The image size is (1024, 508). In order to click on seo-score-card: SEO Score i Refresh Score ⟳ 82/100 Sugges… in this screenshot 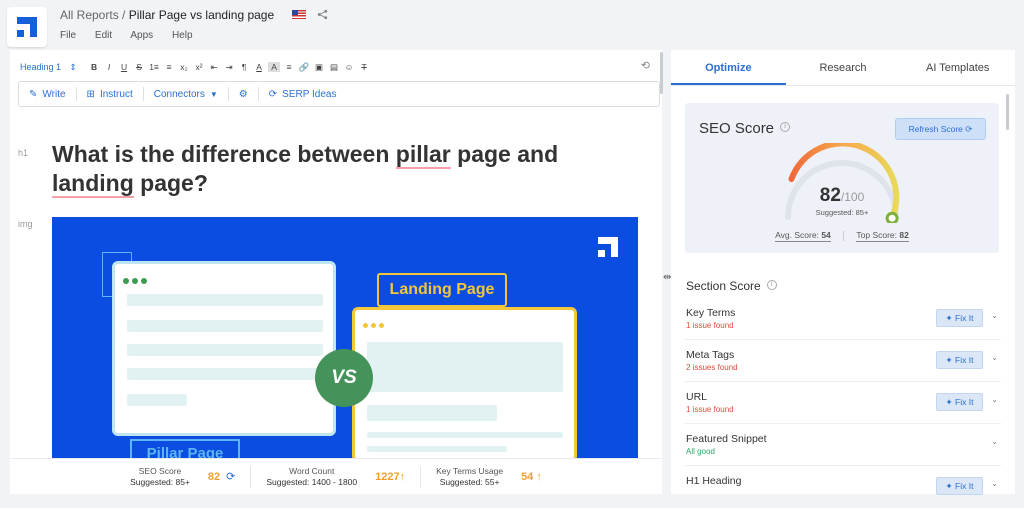, I will do `click(842, 178)`.